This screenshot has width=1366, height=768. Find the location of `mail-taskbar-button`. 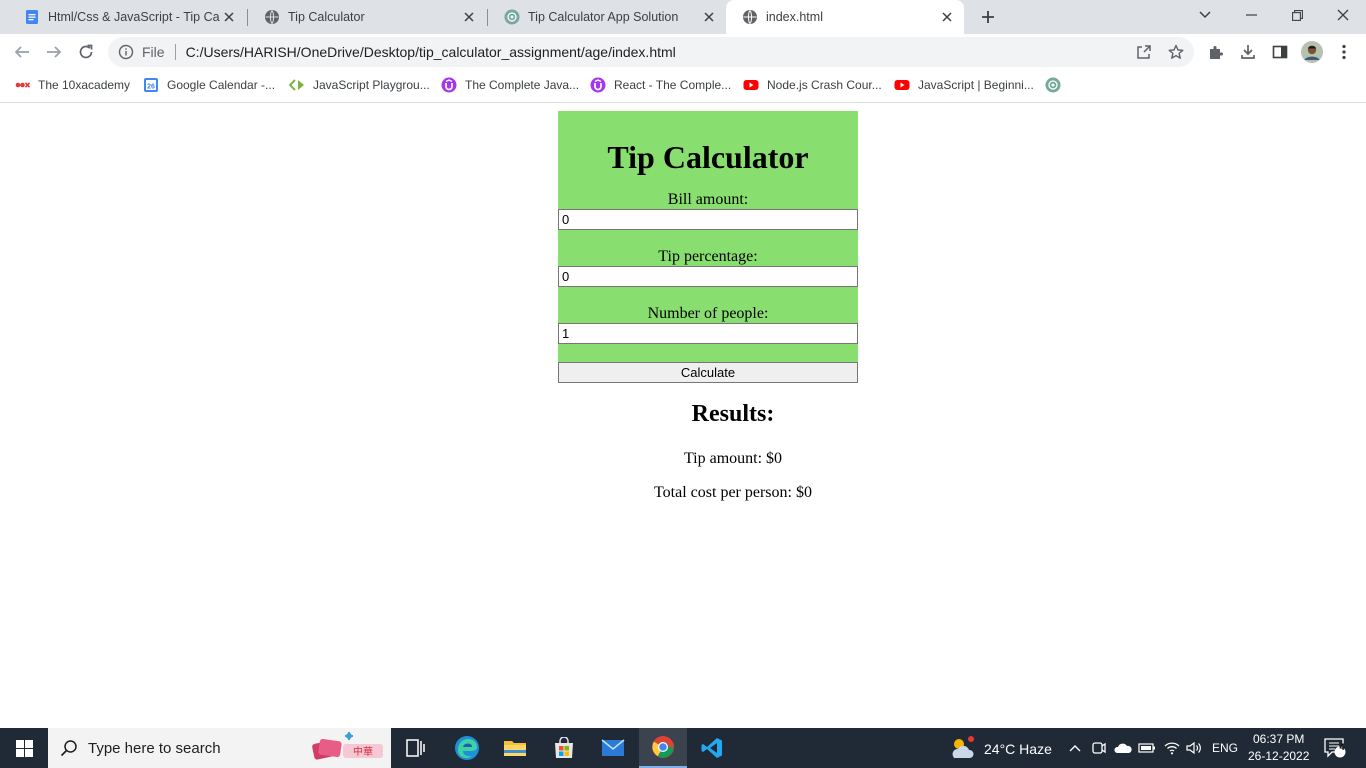

mail-taskbar-button is located at coordinates (613, 748).